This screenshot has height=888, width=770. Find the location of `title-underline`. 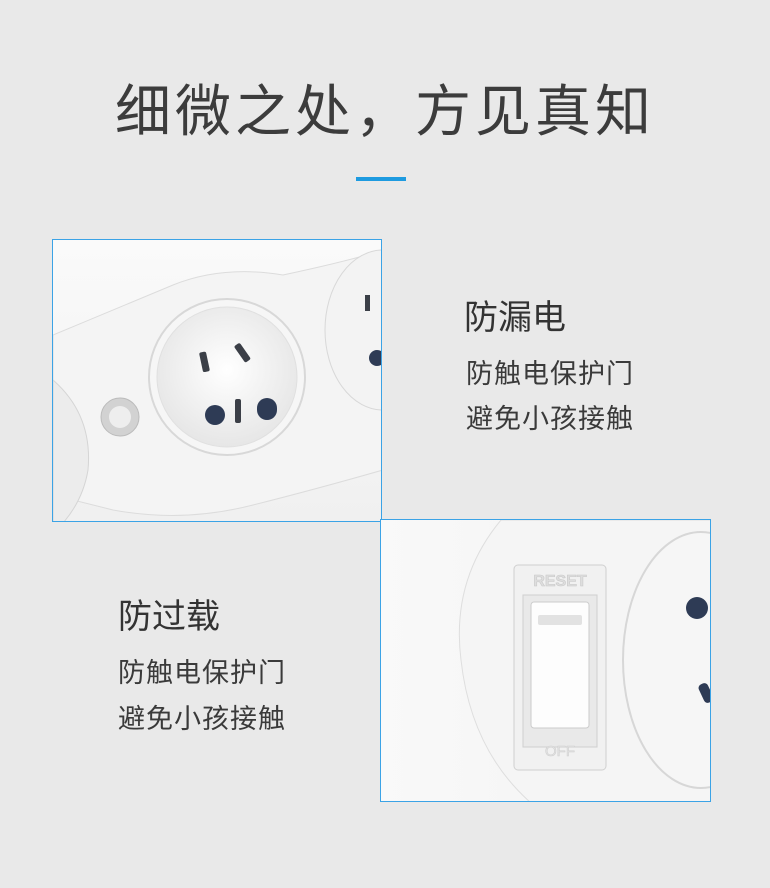

title-underline is located at coordinates (381, 179).